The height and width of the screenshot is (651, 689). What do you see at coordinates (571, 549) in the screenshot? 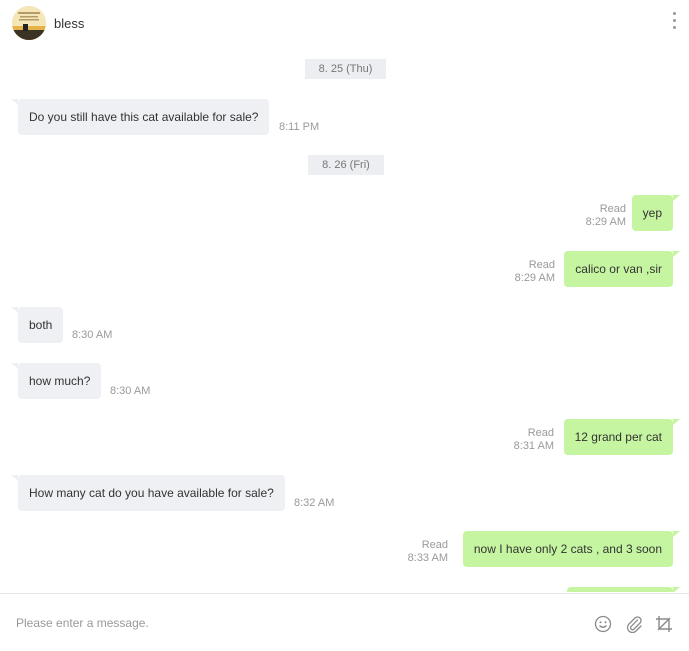
I see `message-bubble-outgoing: now I have only 2 cats , and 3 soon` at bounding box center [571, 549].